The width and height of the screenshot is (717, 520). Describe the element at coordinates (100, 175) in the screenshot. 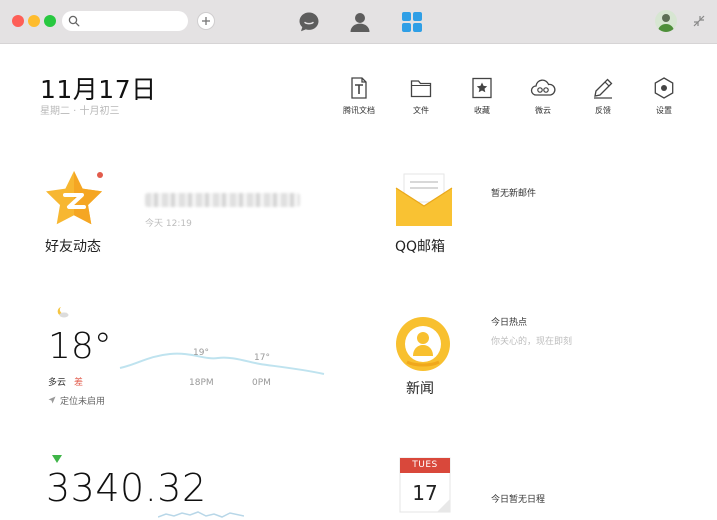

I see `notification-dot` at that location.